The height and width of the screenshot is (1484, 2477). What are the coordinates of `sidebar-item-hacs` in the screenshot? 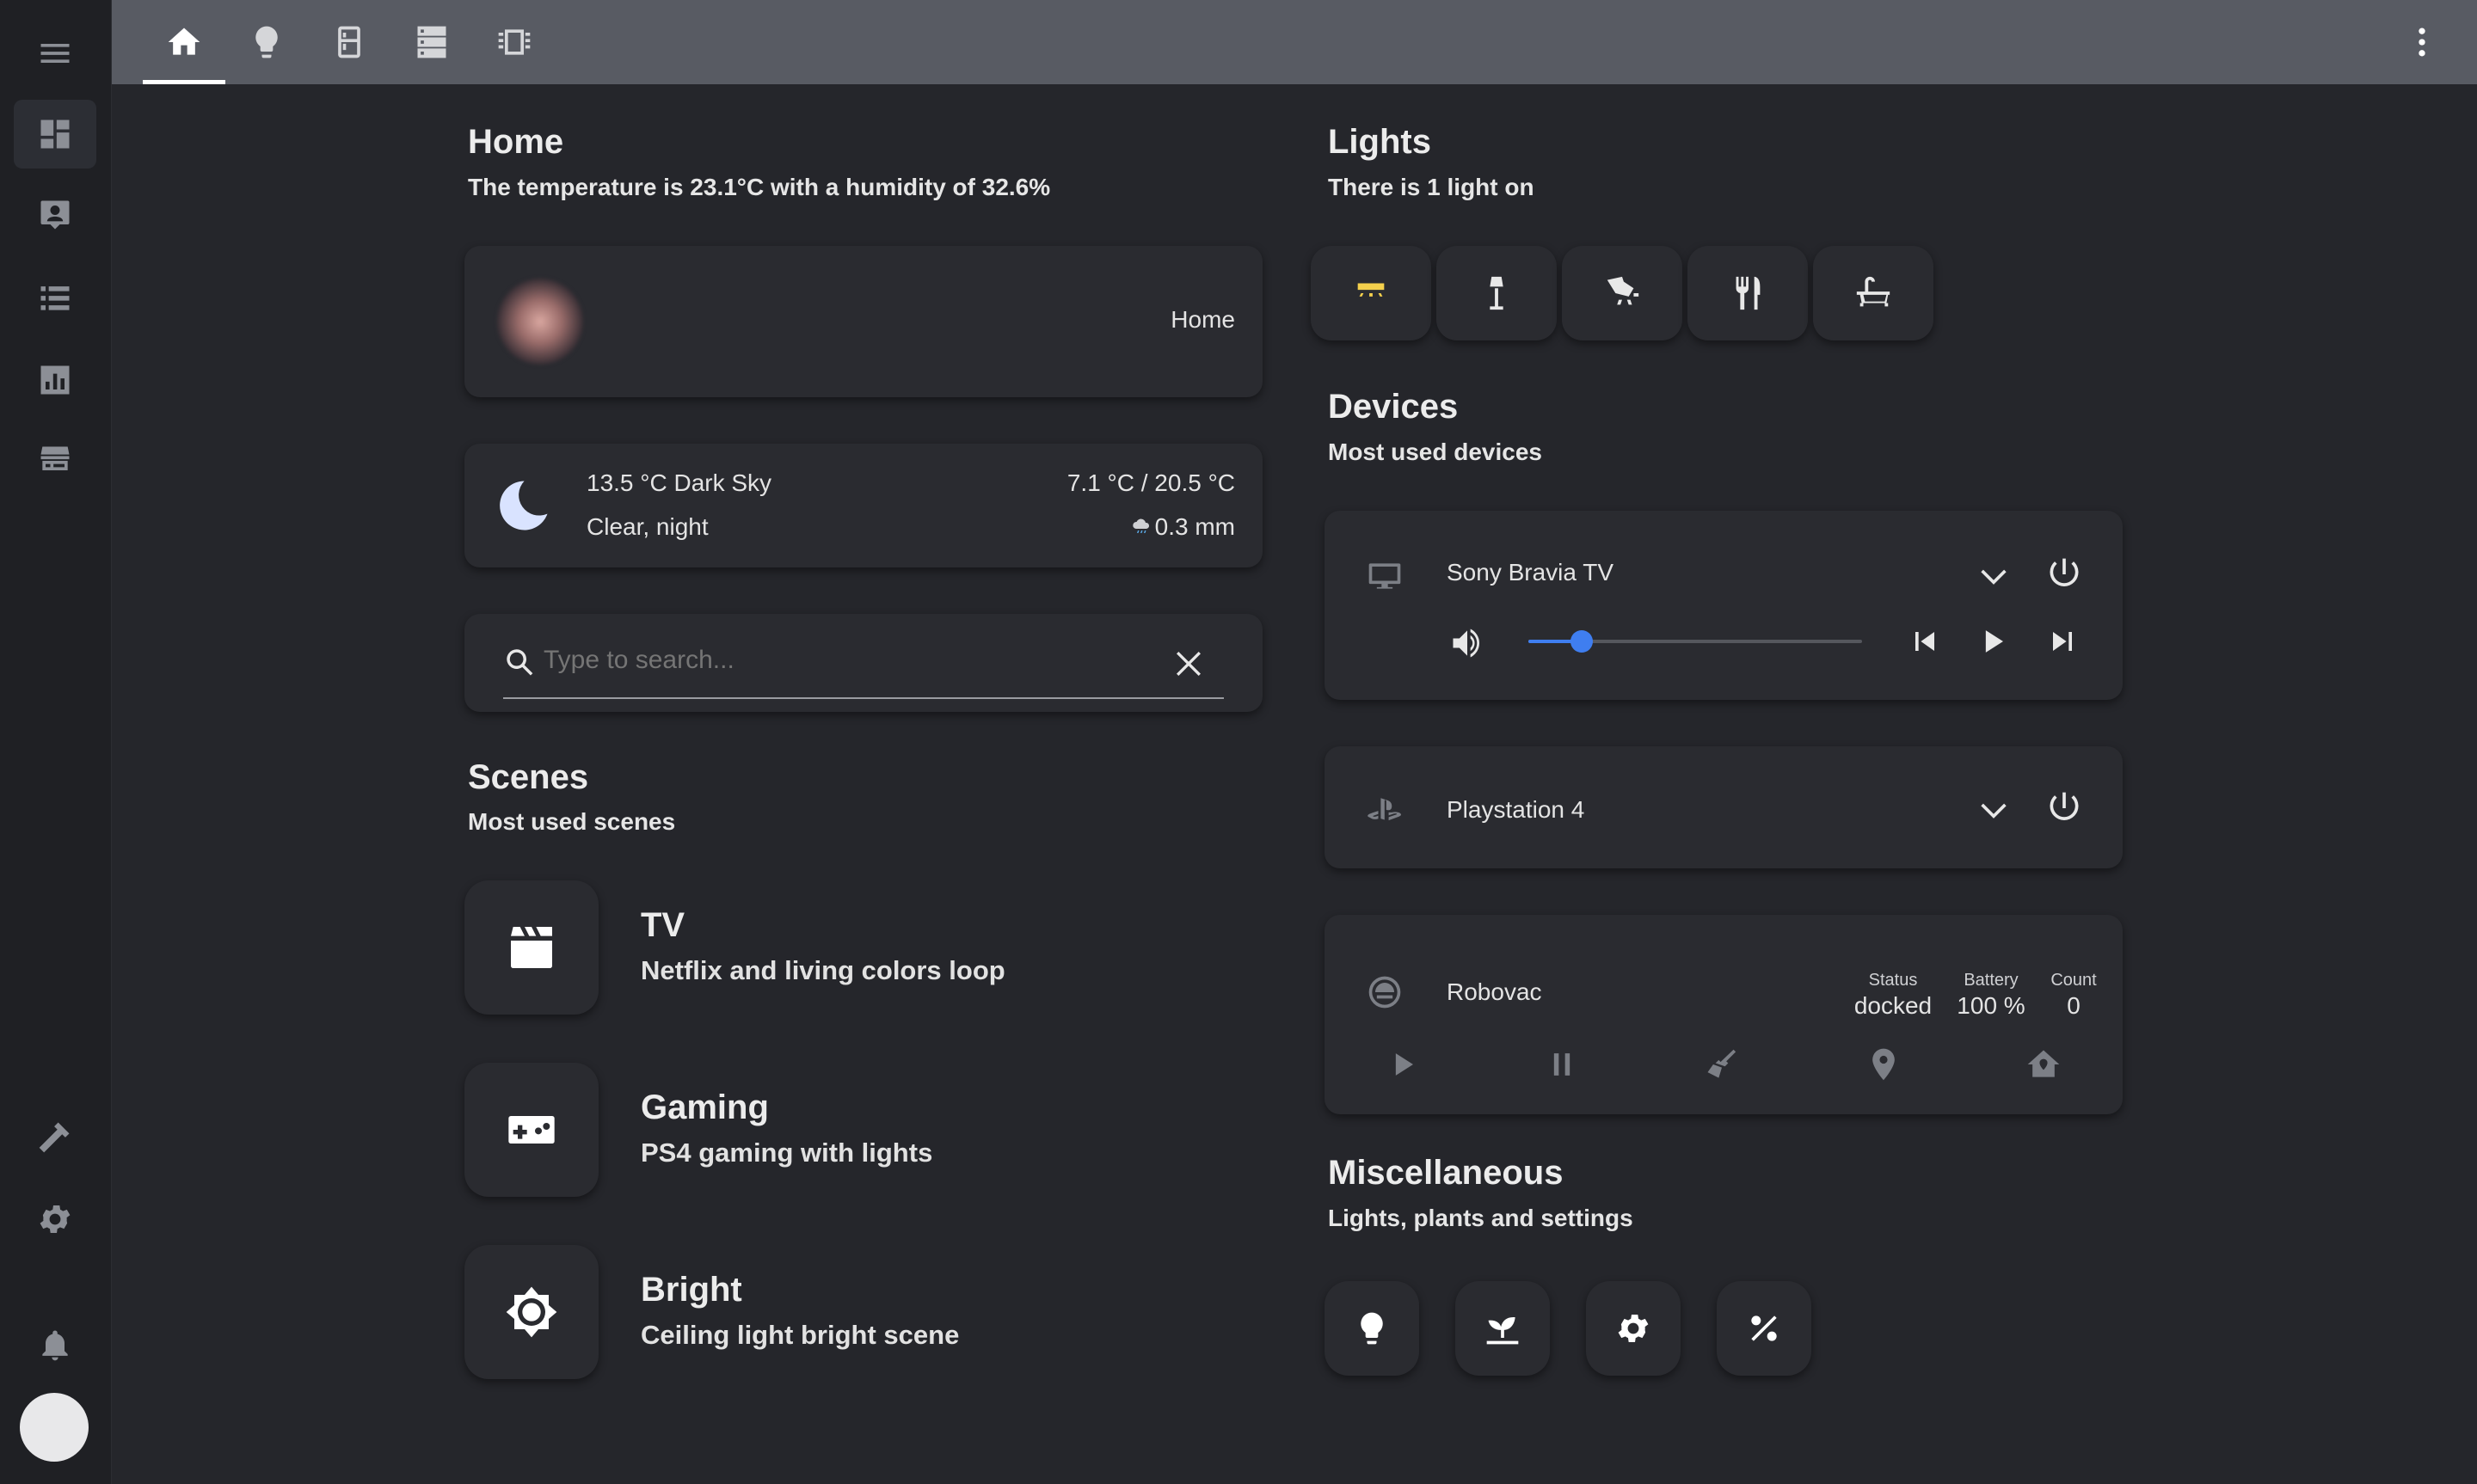 It's located at (55, 460).